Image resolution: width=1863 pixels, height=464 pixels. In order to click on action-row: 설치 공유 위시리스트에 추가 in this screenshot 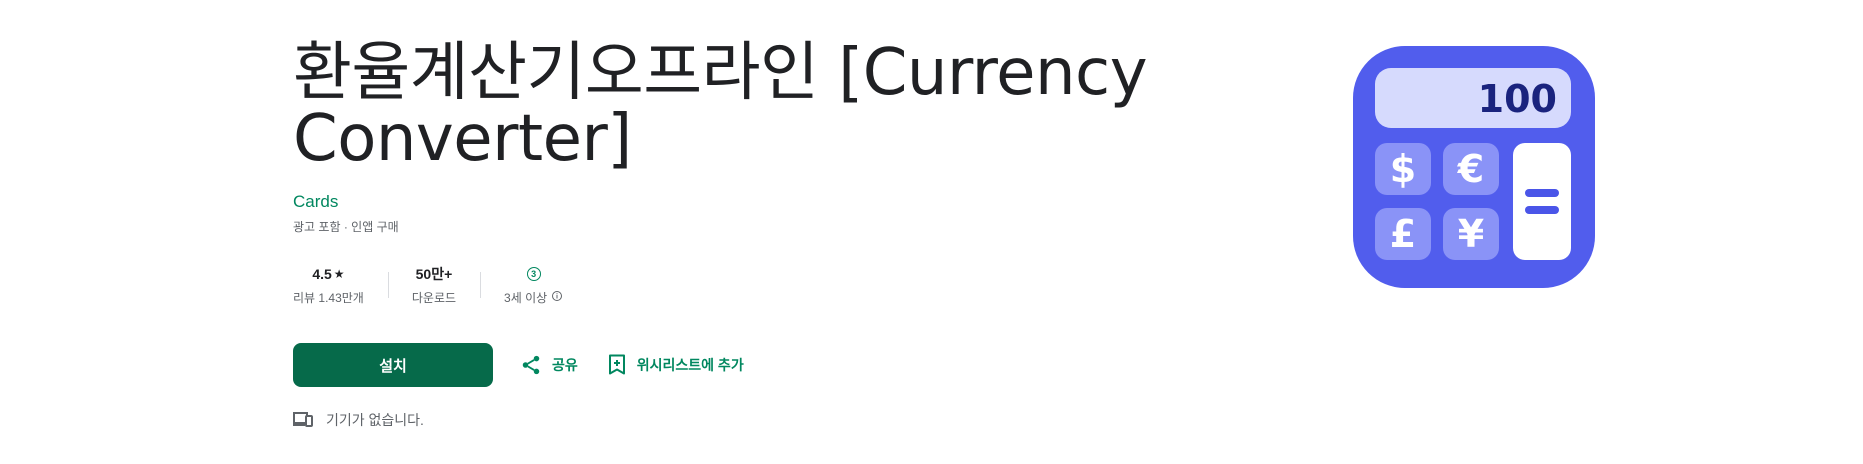, I will do `click(519, 365)`.